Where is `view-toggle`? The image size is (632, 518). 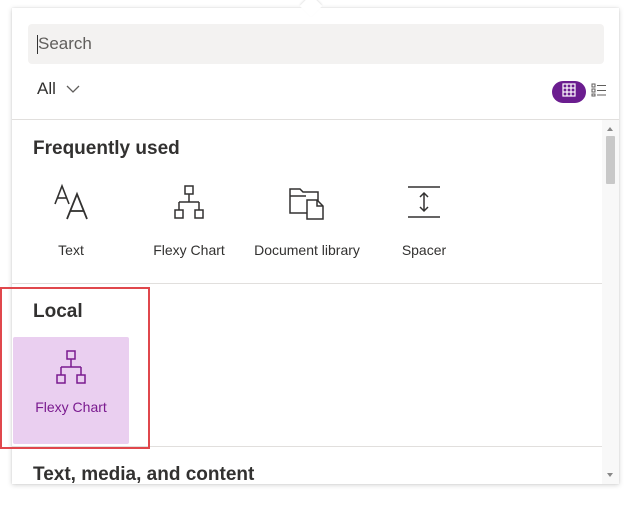 view-toggle is located at coordinates (581, 92).